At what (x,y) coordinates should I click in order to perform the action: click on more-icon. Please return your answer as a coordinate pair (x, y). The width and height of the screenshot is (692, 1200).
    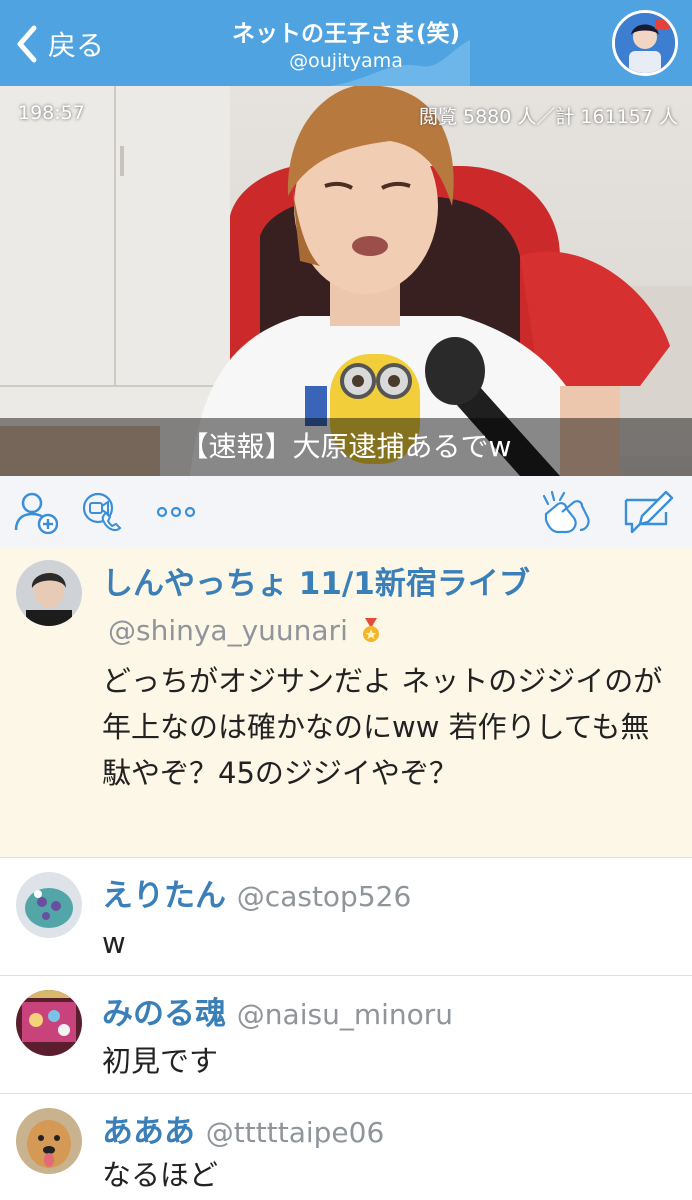
    Looking at the image, I should click on (176, 512).